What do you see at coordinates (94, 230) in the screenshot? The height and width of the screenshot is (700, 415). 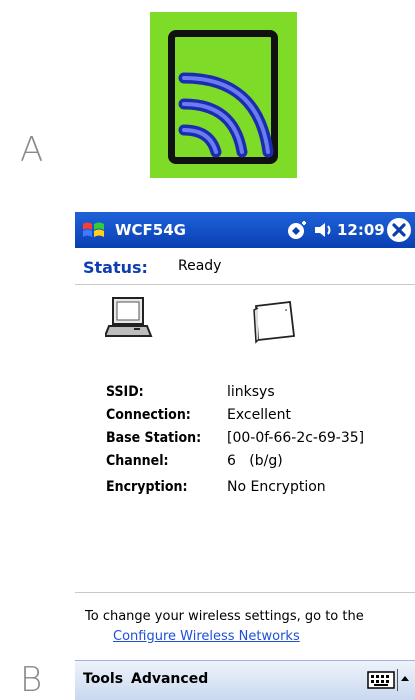 I see `windows-flag-icon` at bounding box center [94, 230].